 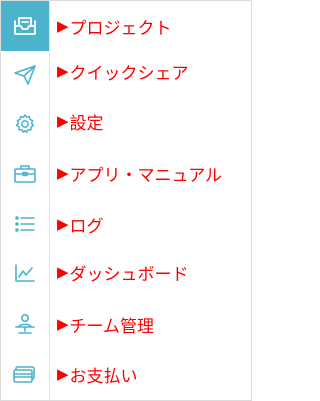 I want to click on paper-plane-icon, so click(x=25, y=75).